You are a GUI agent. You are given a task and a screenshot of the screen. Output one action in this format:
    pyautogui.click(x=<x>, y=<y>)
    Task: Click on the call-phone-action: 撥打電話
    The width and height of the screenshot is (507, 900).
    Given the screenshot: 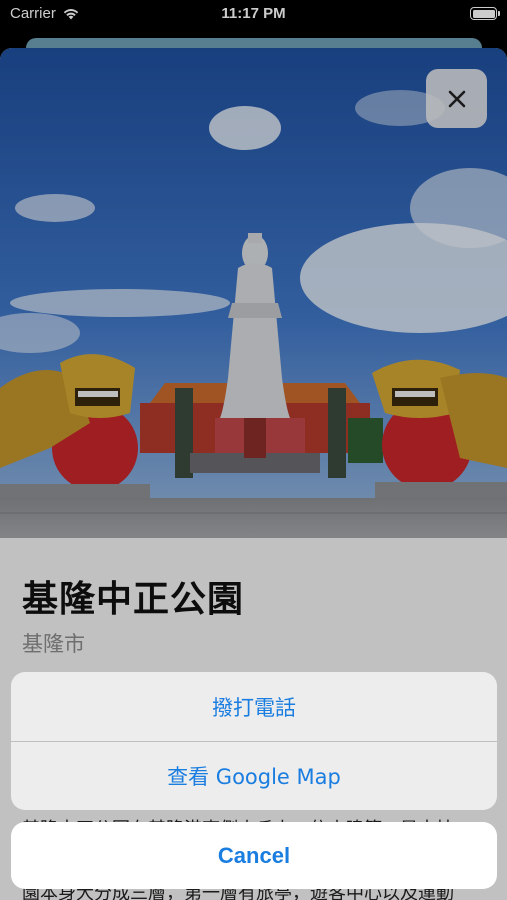 What is the action you would take?
    pyautogui.click(x=254, y=706)
    